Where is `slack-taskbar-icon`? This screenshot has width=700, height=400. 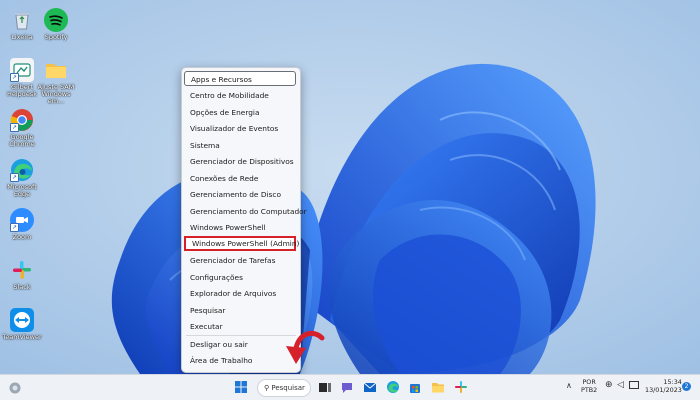
slack-taskbar-icon is located at coordinates (461, 387).